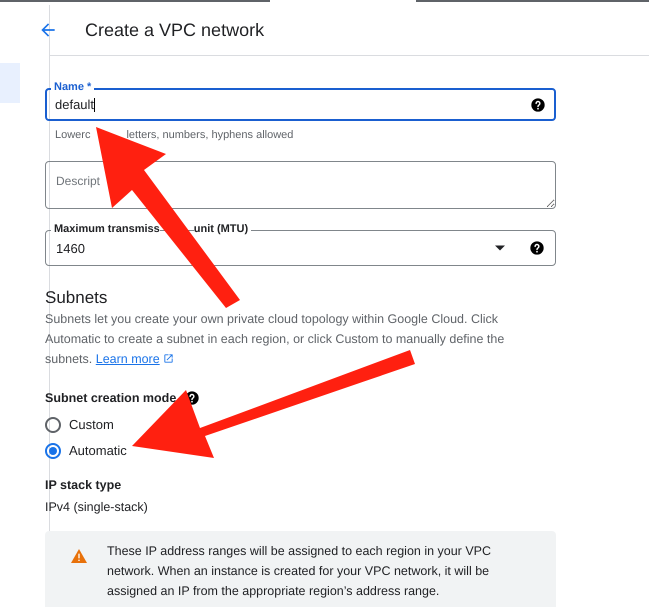  I want to click on group-label: Subnet creation mode, so click(110, 398).